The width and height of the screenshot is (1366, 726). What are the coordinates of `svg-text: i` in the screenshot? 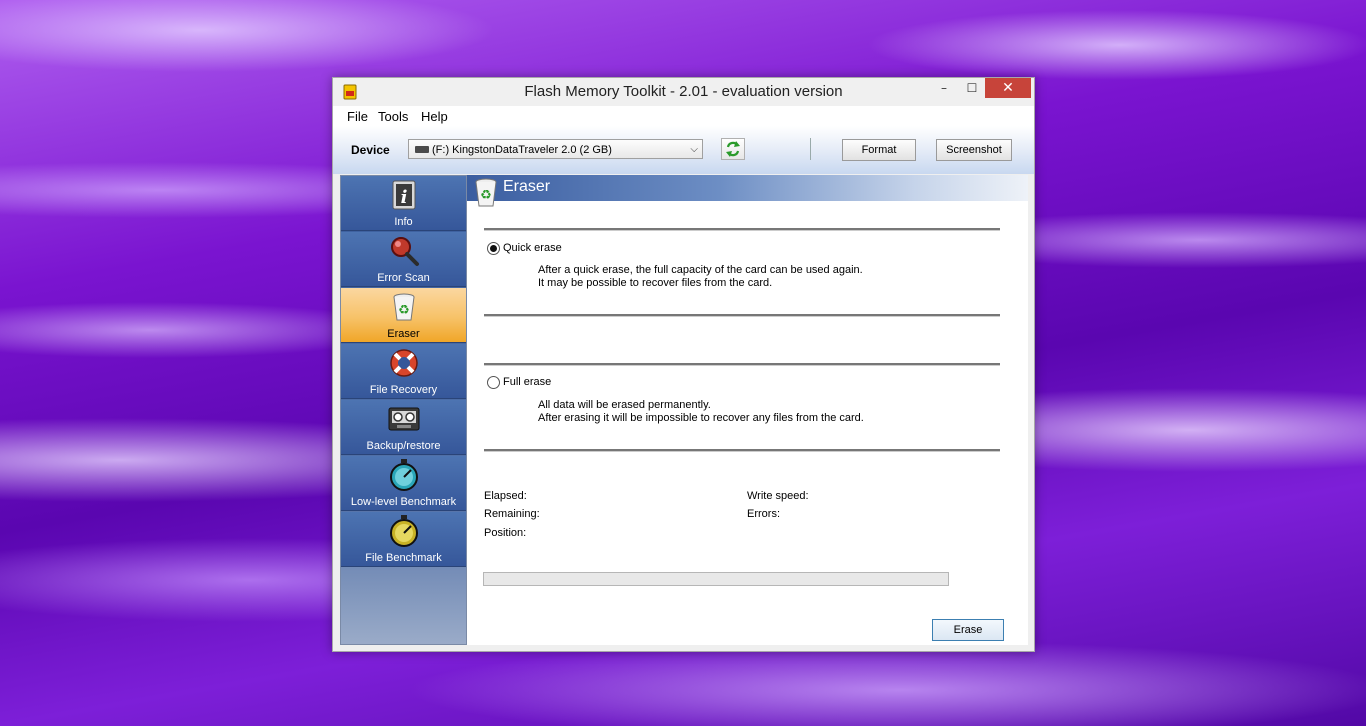 It's located at (404, 197).